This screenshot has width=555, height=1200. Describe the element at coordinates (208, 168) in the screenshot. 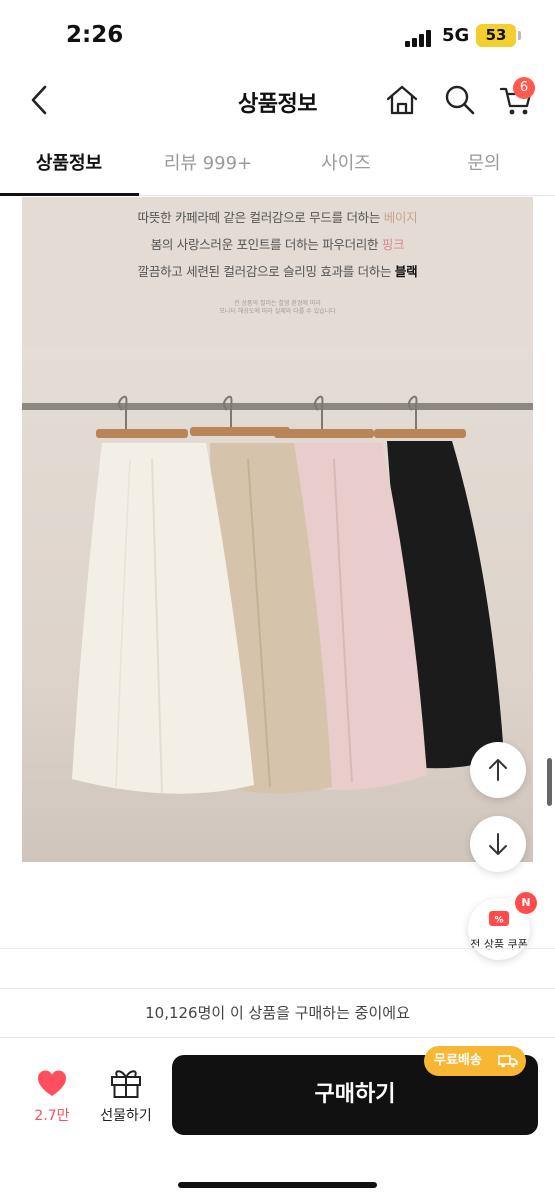

I see `tab-reviews: 리뷰 999+` at that location.